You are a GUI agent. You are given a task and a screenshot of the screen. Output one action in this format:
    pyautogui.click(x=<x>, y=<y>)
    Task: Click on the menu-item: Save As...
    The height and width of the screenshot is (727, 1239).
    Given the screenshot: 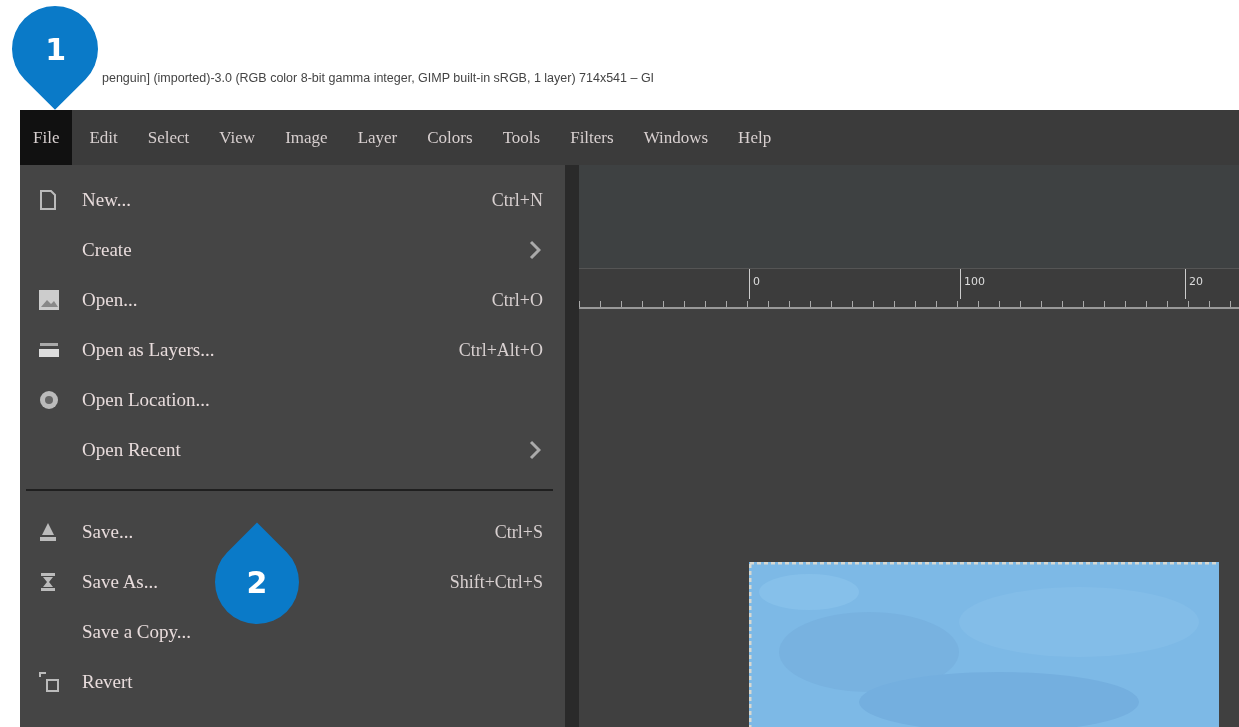 What is the action you would take?
    pyautogui.click(x=120, y=582)
    